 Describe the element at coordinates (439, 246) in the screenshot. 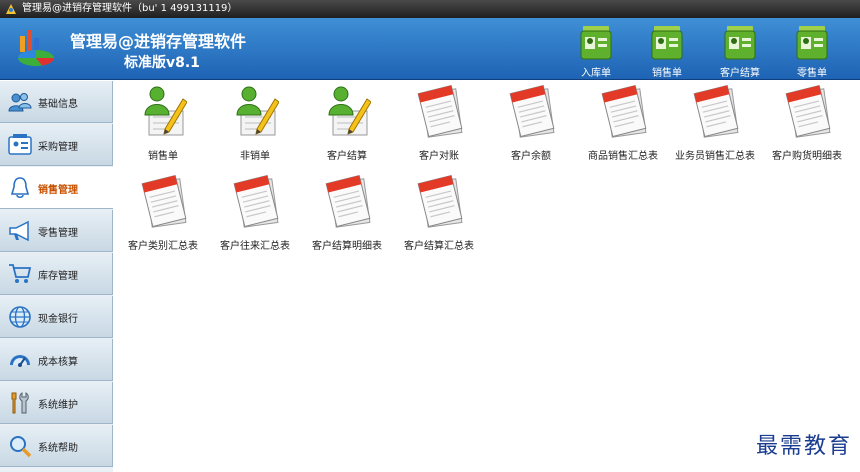

I see `tile-label: 客户结算汇总表` at that location.